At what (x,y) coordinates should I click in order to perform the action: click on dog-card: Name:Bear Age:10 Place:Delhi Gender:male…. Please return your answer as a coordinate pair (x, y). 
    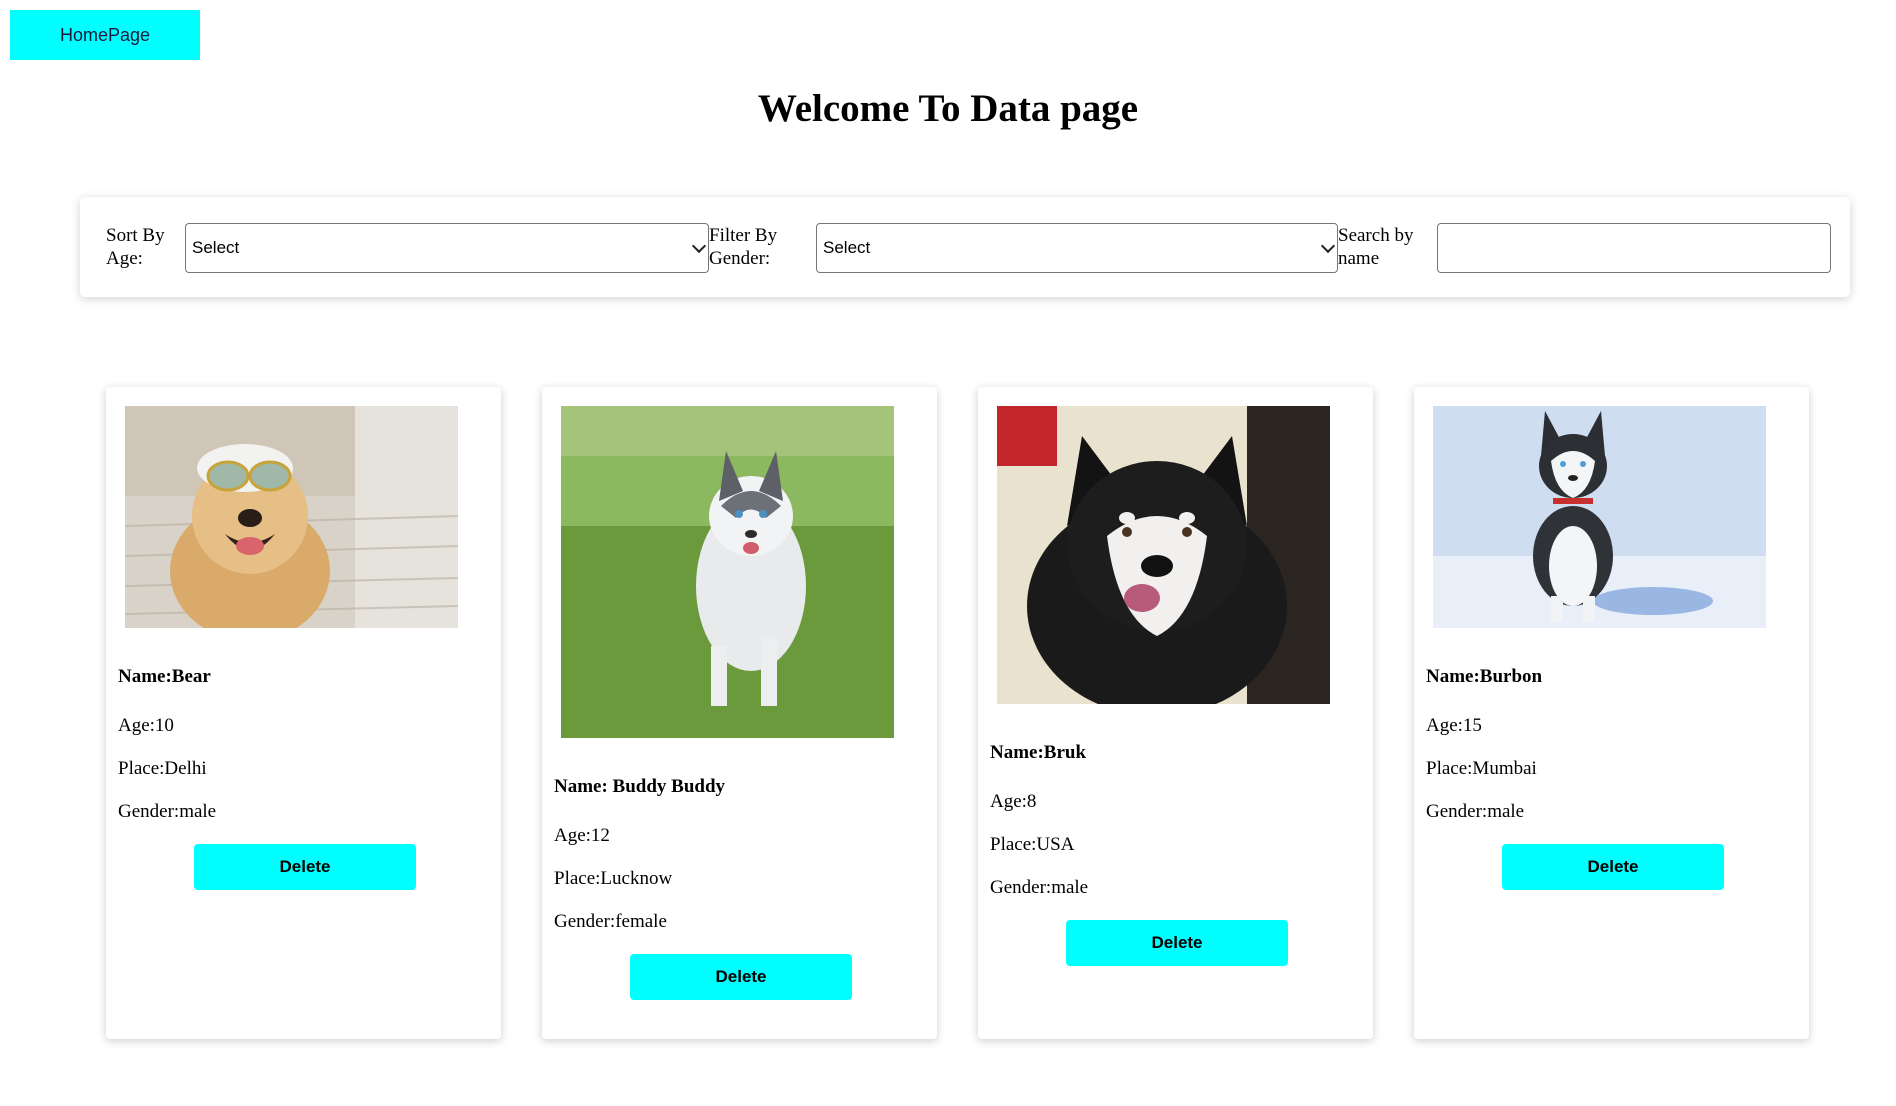
    Looking at the image, I should click on (303, 713).